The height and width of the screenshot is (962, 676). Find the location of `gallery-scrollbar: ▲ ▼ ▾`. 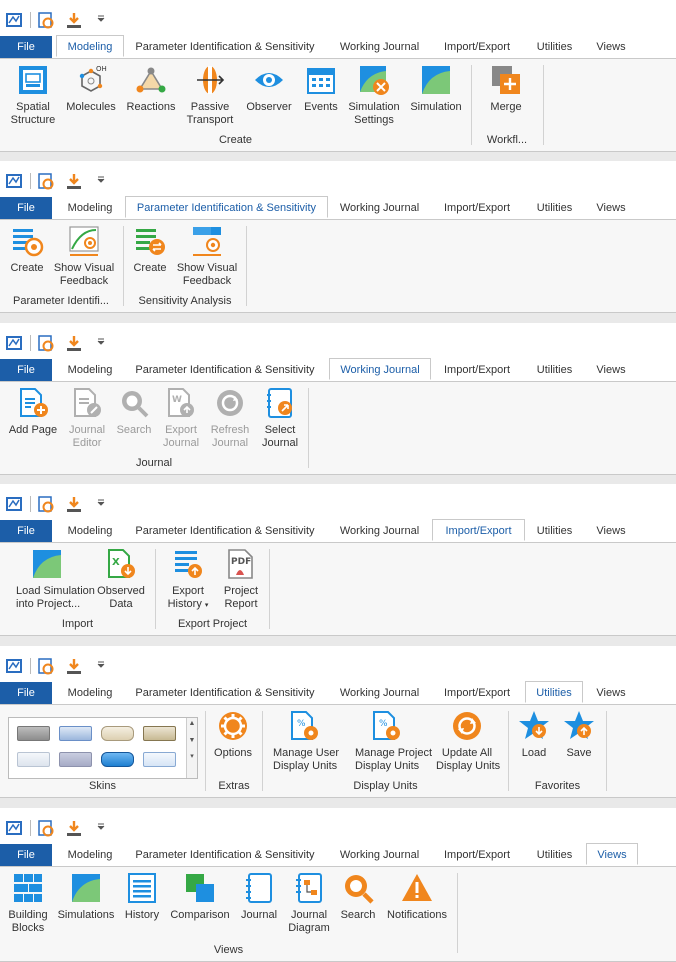

gallery-scrollbar: ▲ ▼ ▾ is located at coordinates (191, 748).